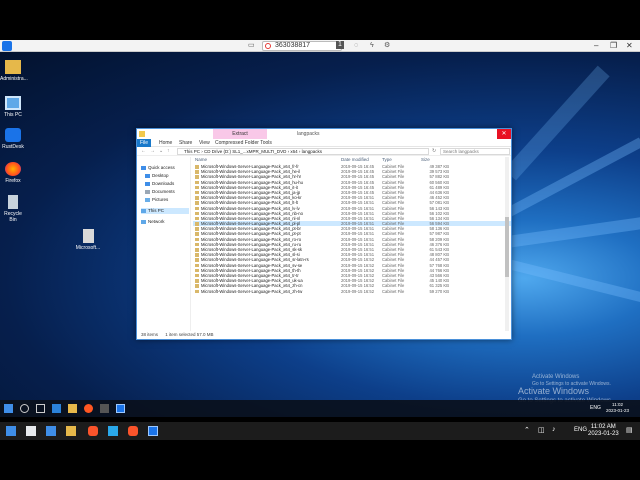 Image resolution: width=640 pixels, height=480 pixels. What do you see at coordinates (541, 430) in the screenshot?
I see `network-icon: ◫` at bounding box center [541, 430].